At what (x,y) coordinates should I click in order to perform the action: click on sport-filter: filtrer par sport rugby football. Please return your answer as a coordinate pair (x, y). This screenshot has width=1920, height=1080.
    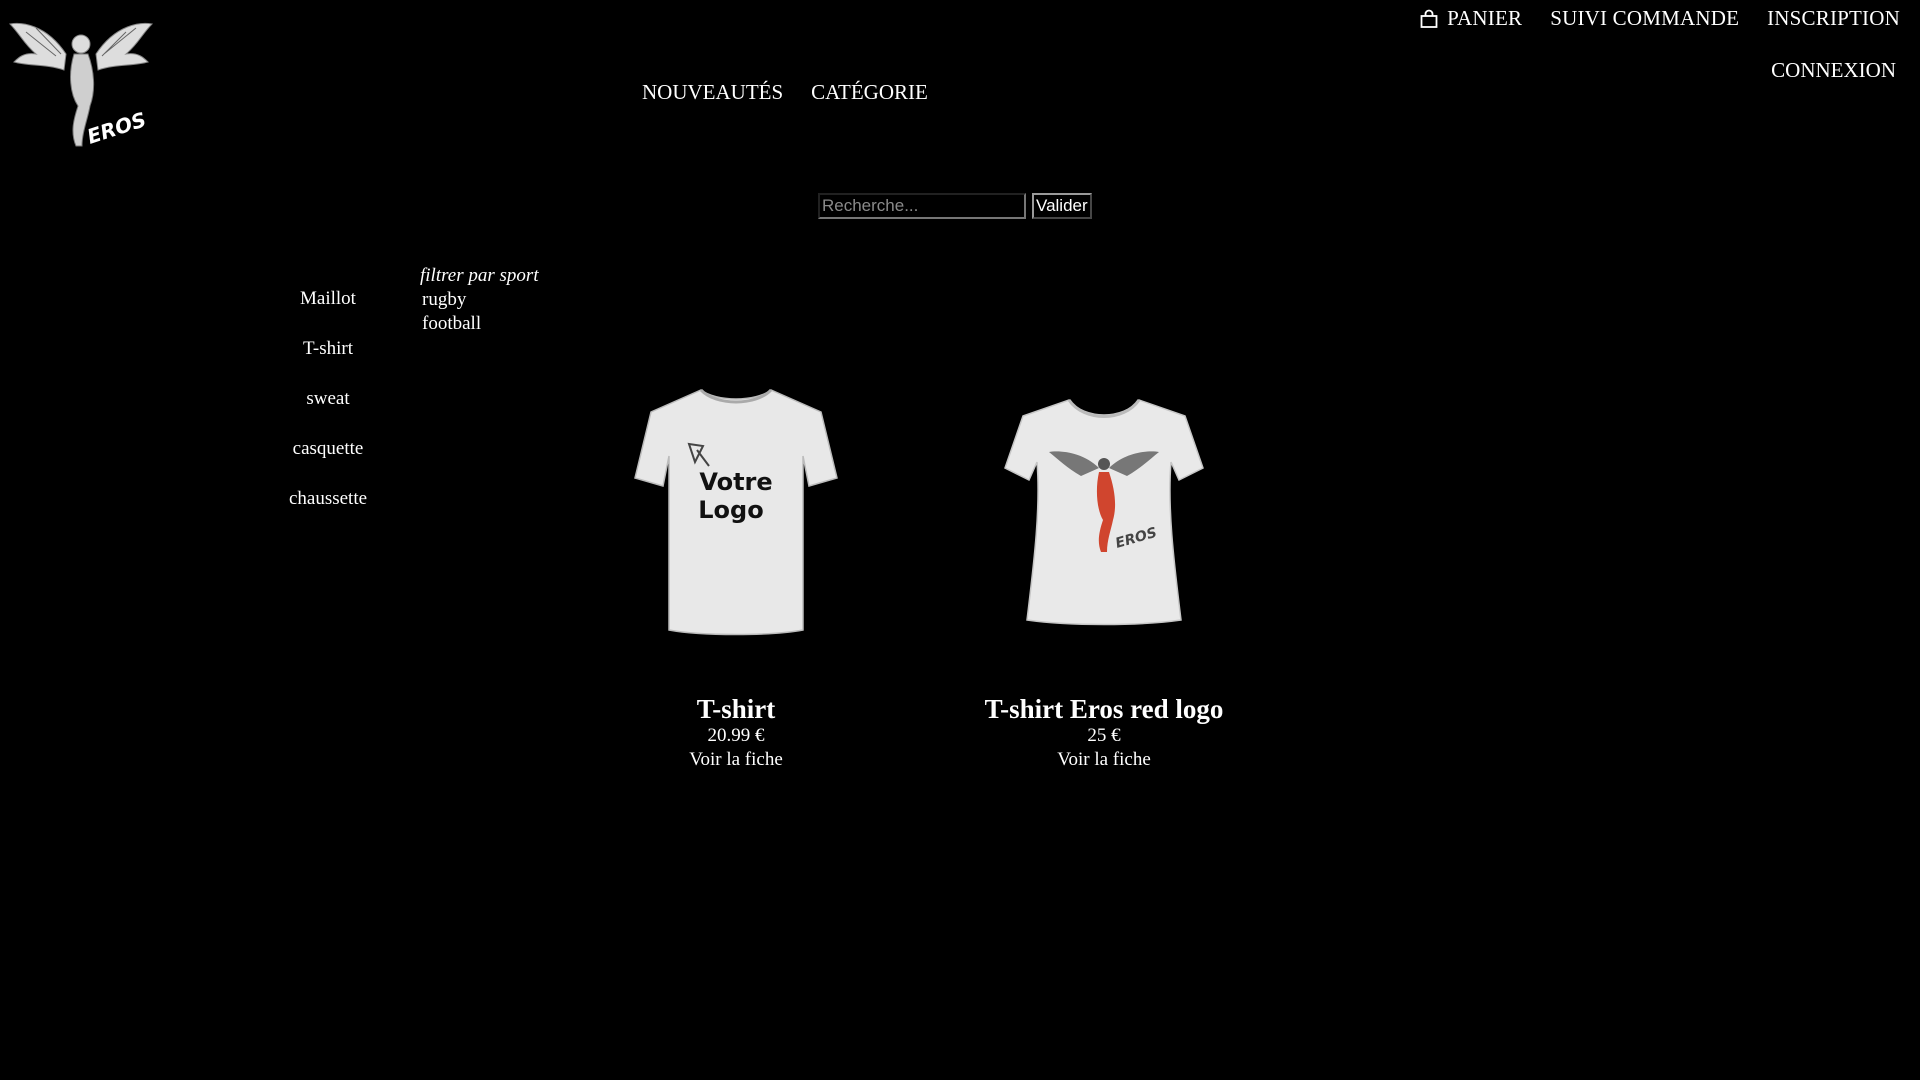
    Looking at the image, I should click on (479, 300).